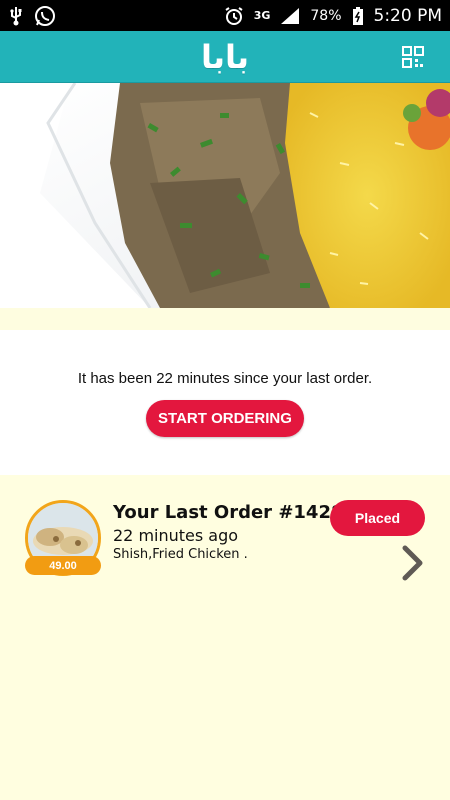  What do you see at coordinates (235, 512) in the screenshot?
I see `order-title: Your Last Order #14287` at bounding box center [235, 512].